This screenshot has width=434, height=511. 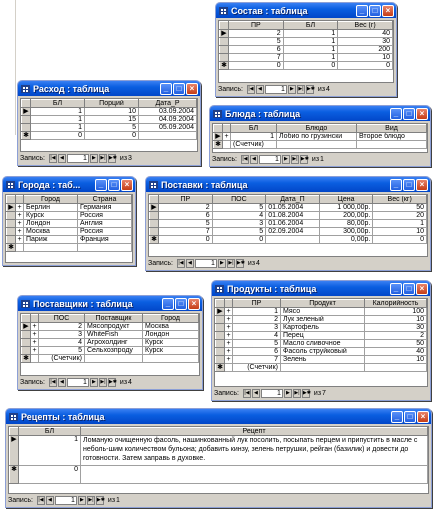 What do you see at coordinates (113, 326) in the screenshot?
I see `table-cell: Мясопродукт` at bounding box center [113, 326].